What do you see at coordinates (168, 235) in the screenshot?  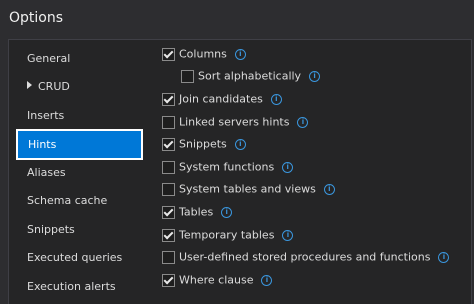 I see `temporary-tables-checkbox` at bounding box center [168, 235].